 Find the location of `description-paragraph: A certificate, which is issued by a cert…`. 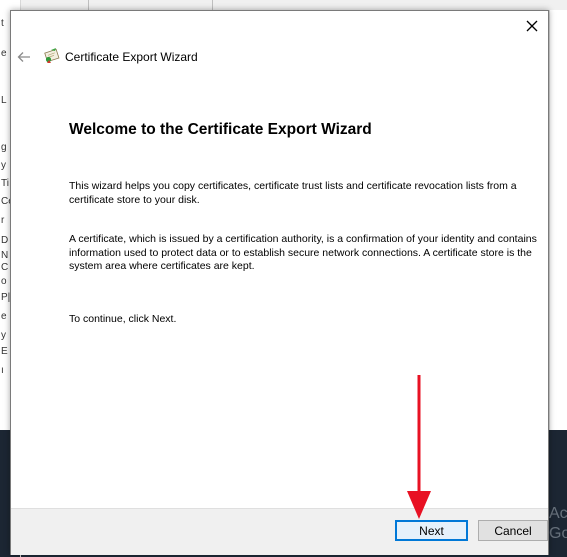

description-paragraph: A certificate, which is issued by a cert… is located at coordinates (303, 252).